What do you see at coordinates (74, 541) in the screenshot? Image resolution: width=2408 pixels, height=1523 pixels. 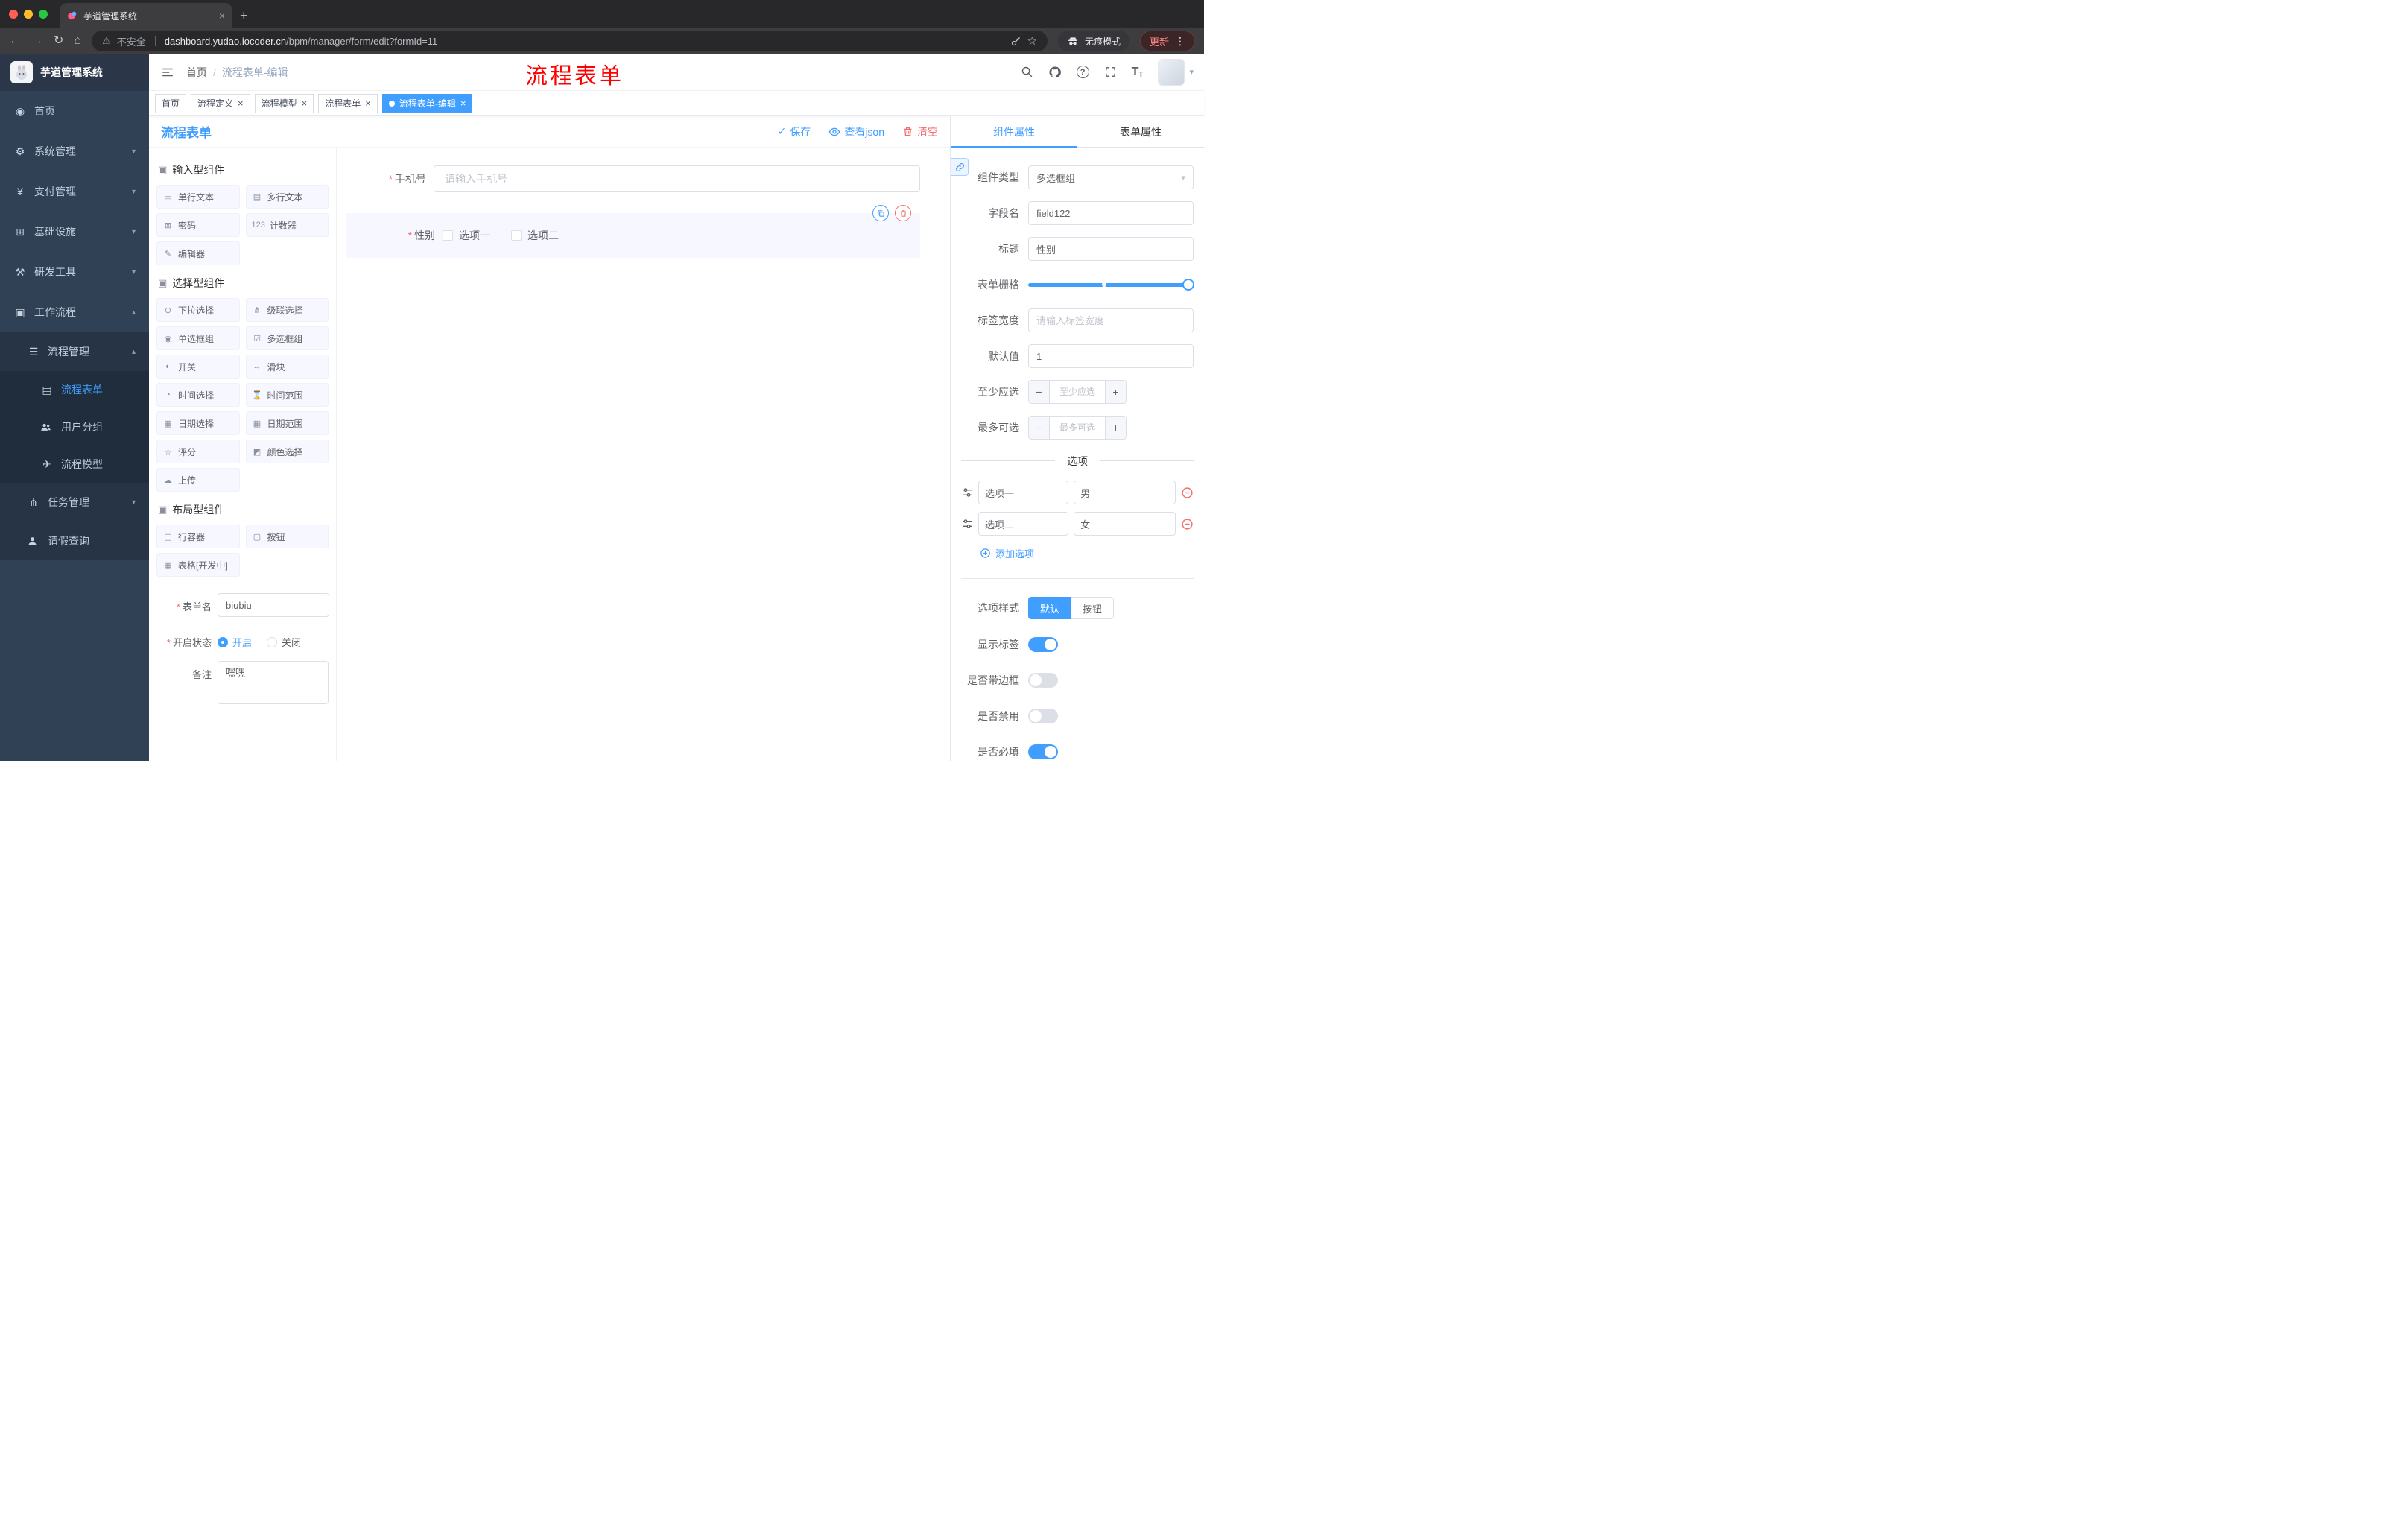 I see `sidebar-item-leave-query: 请假查询` at bounding box center [74, 541].